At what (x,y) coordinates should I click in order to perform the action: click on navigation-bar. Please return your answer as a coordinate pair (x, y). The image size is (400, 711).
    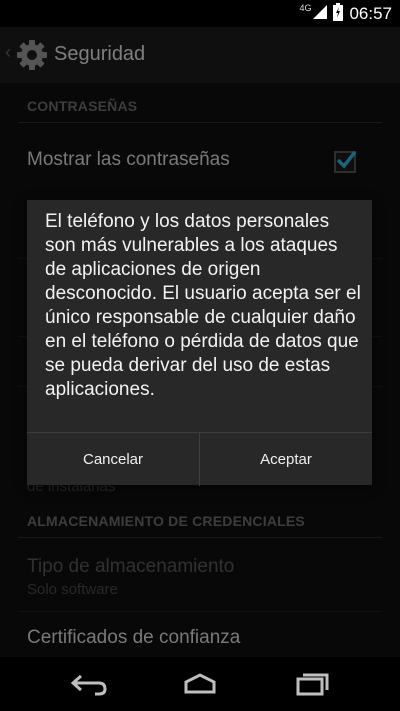
    Looking at the image, I should click on (200, 684).